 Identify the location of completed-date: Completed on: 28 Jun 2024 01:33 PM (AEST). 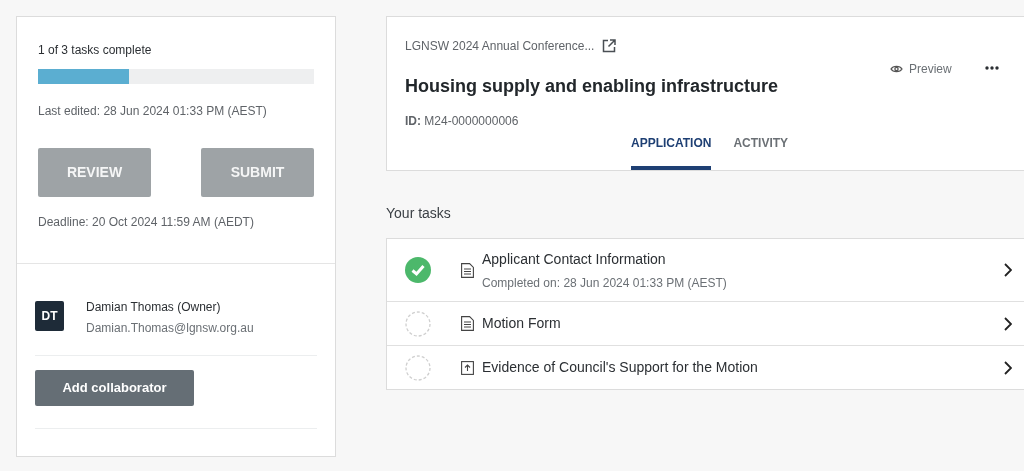
(605, 283).